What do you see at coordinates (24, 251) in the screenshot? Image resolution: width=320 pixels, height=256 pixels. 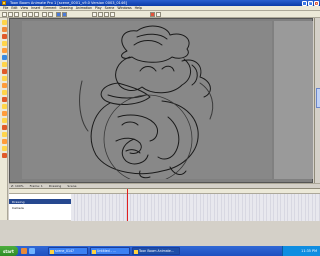 I see `firefox-icon` at bounding box center [24, 251].